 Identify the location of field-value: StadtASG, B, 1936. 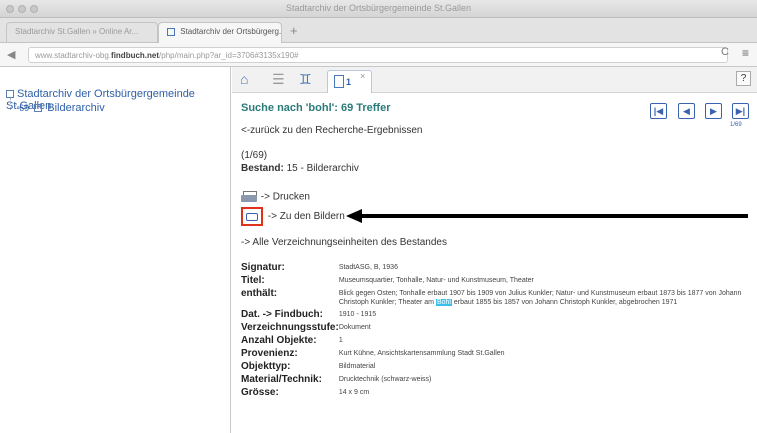
(368, 267).